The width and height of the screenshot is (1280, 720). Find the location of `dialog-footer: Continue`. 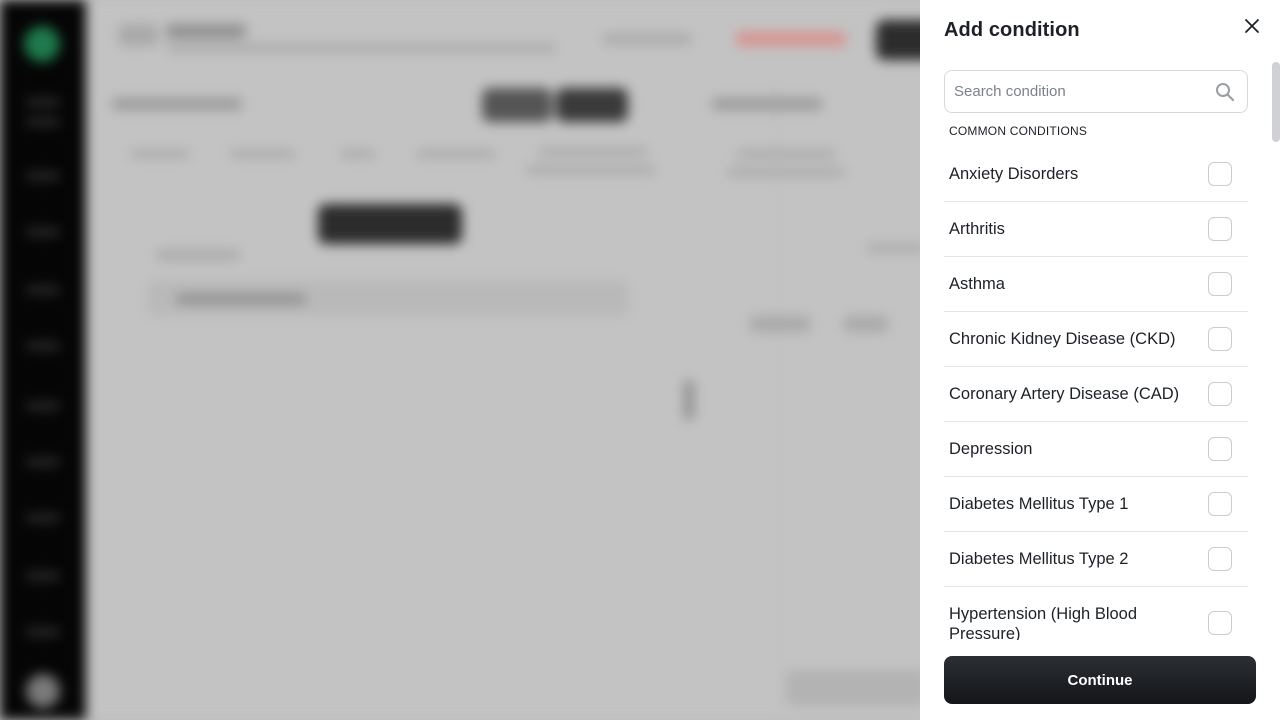

dialog-footer: Continue is located at coordinates (1100, 680).